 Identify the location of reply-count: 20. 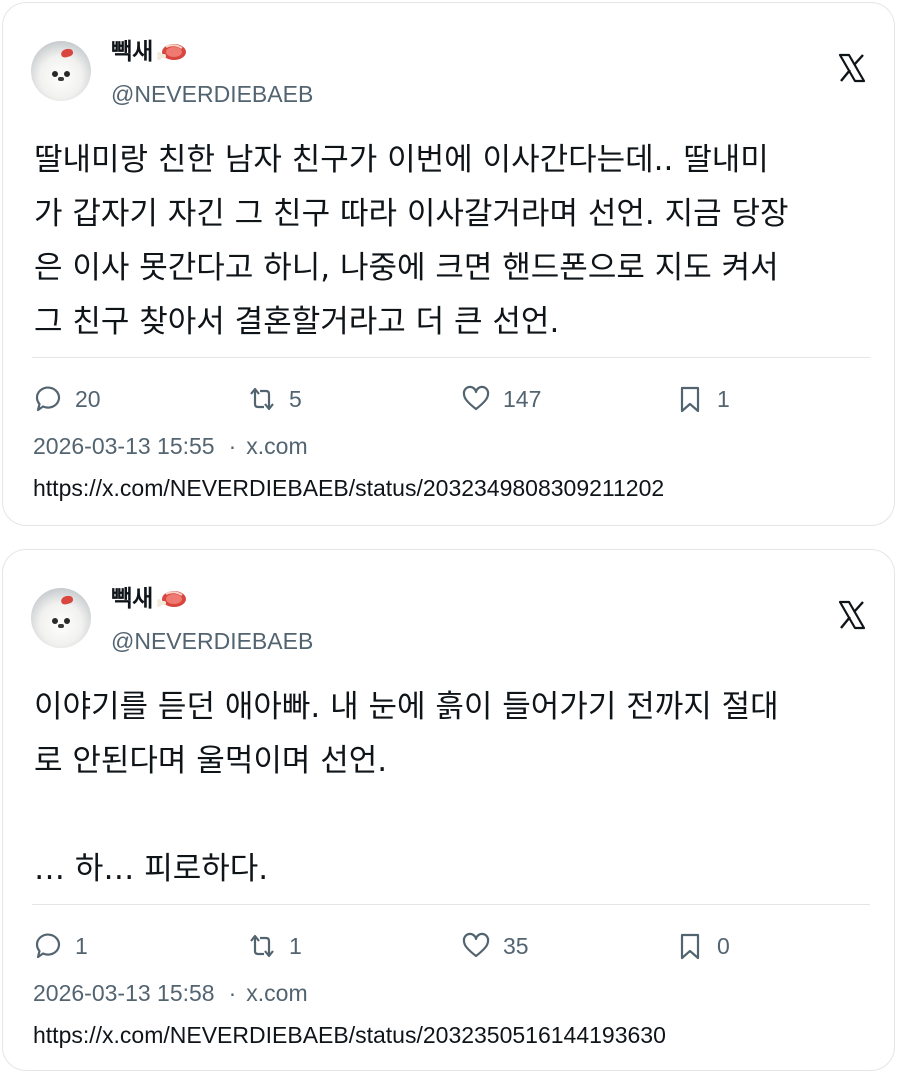
(88, 398).